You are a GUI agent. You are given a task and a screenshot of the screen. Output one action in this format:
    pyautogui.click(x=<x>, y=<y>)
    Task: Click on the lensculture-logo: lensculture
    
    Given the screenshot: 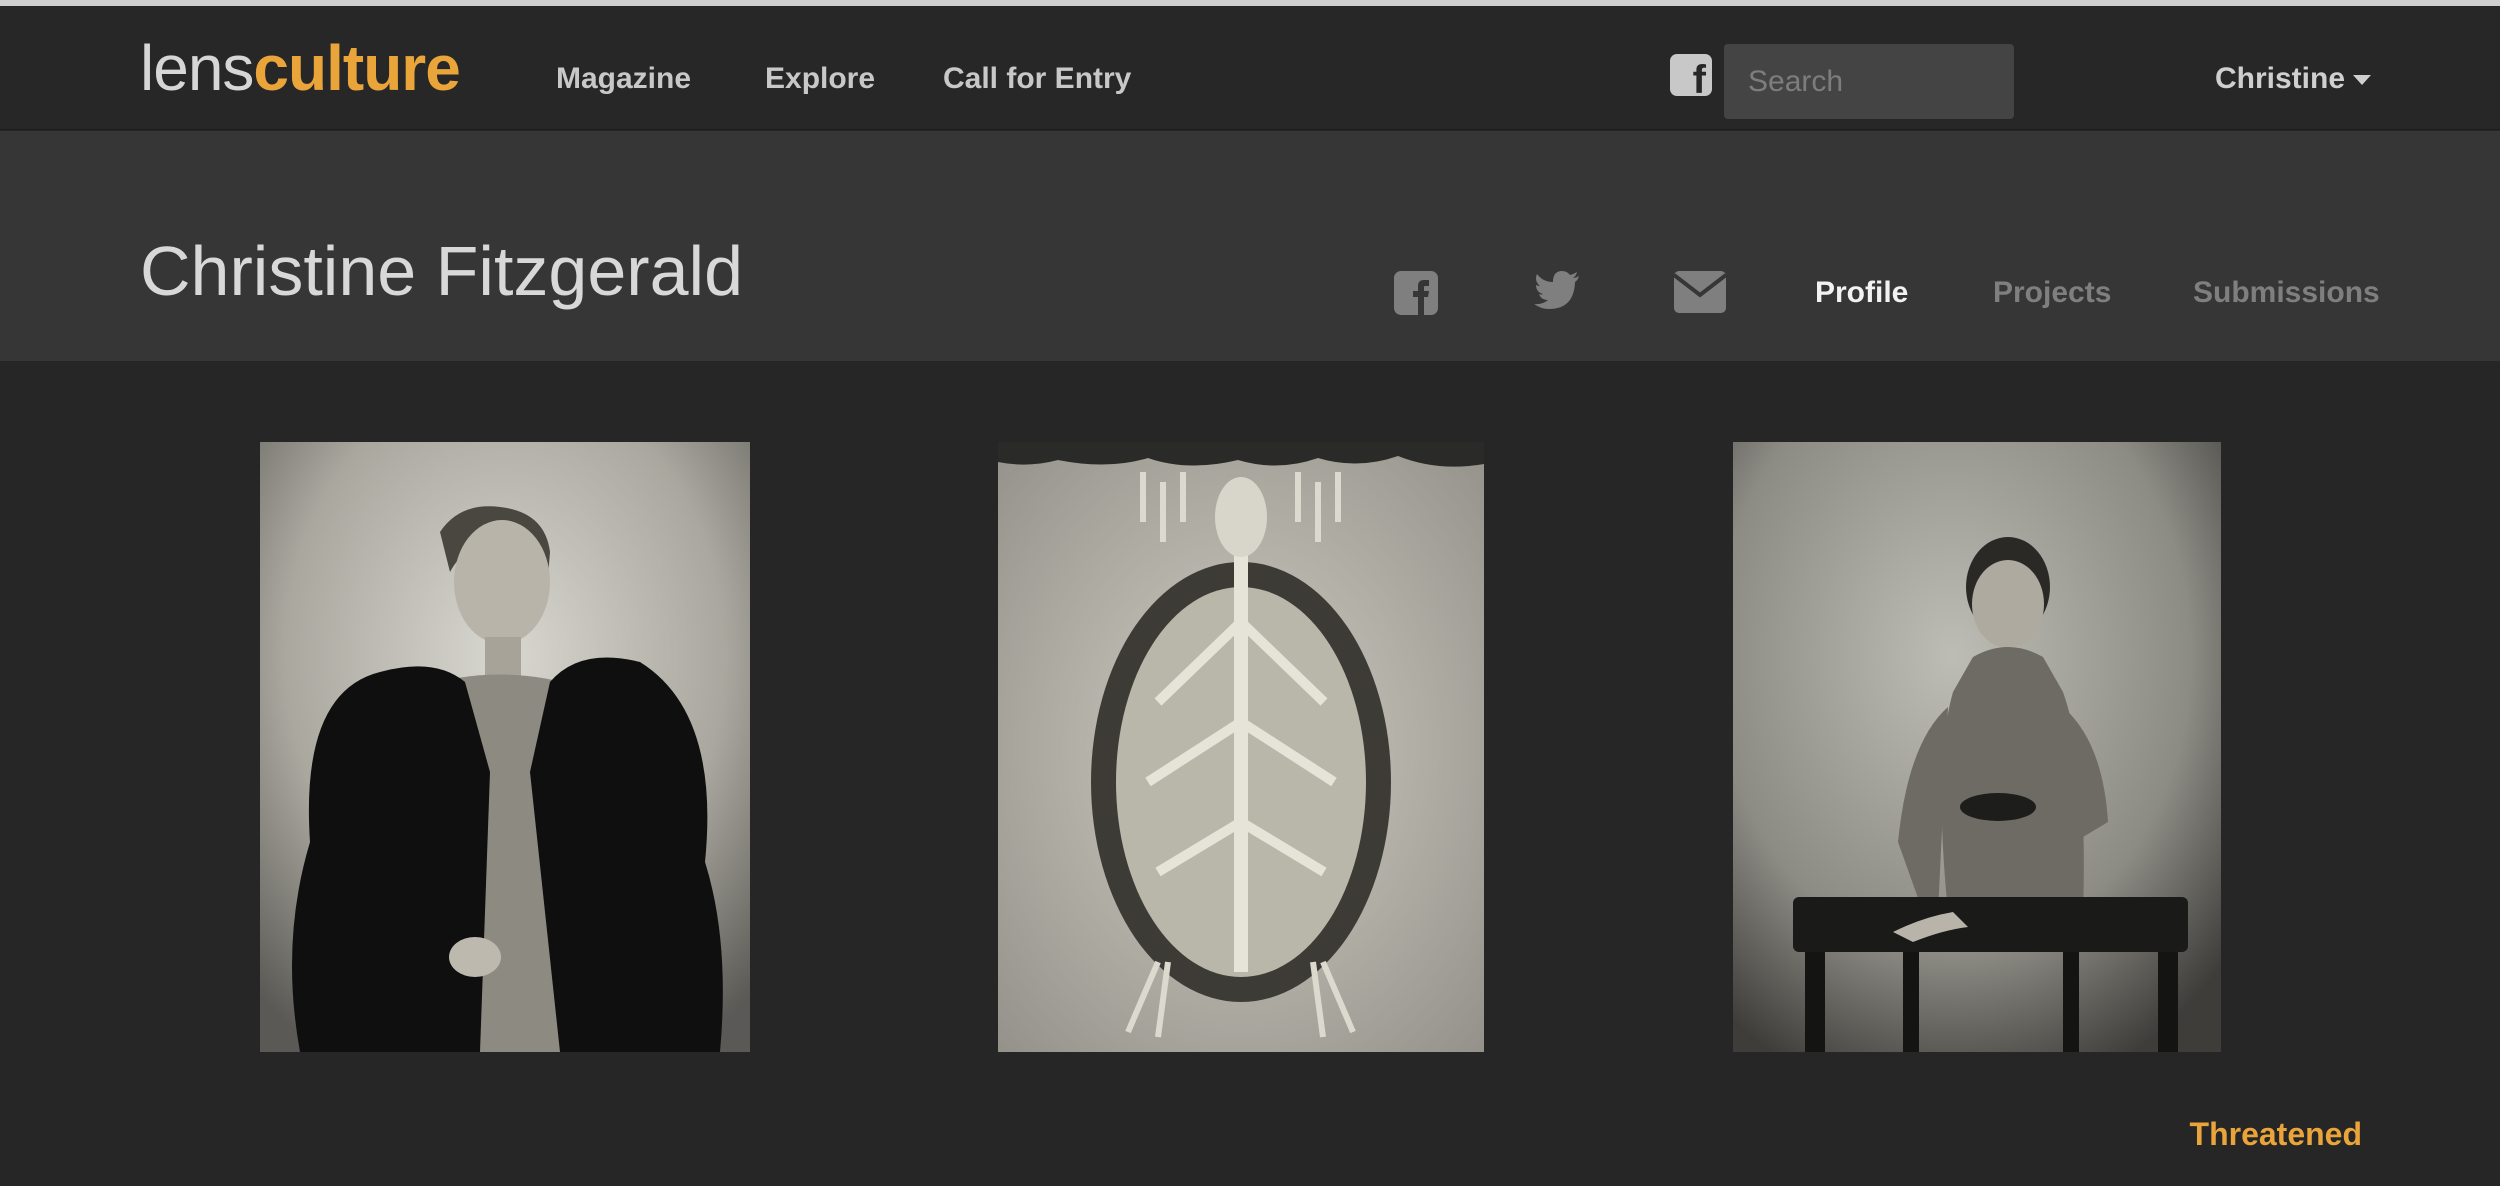 What is the action you would take?
    pyautogui.click(x=300, y=68)
    